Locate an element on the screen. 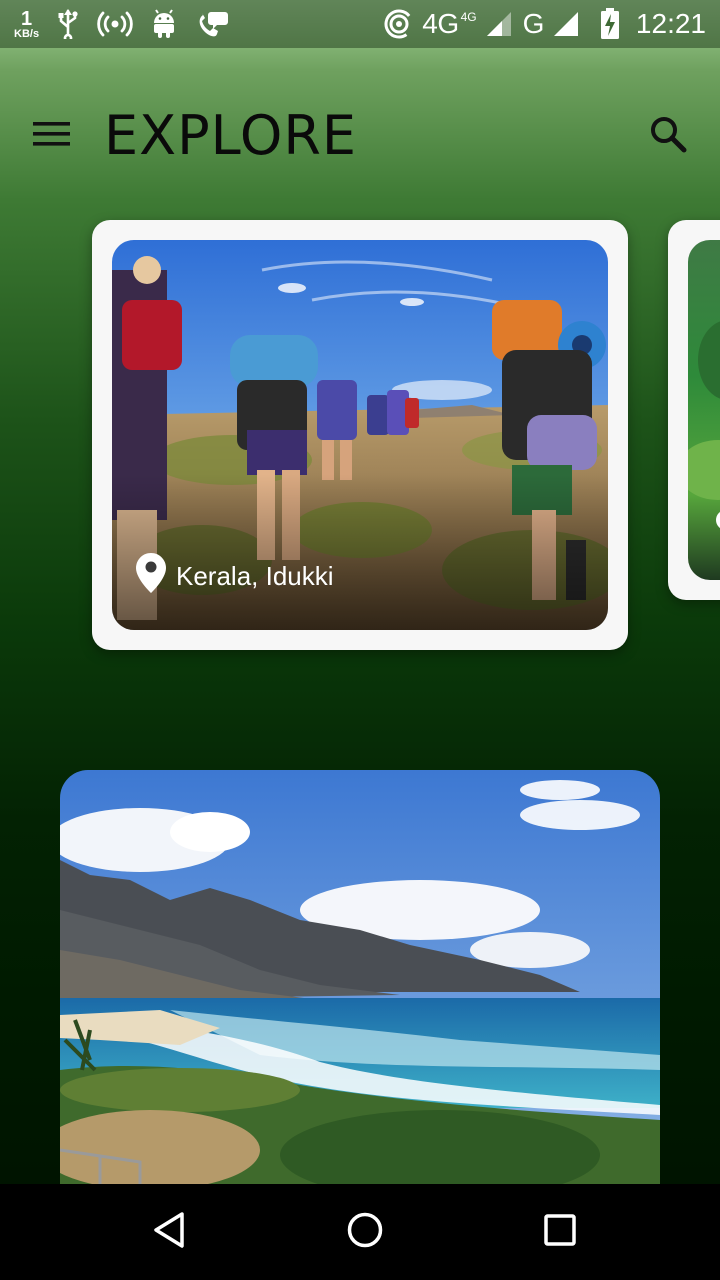 This screenshot has width=720, height=1280. menu-icon is located at coordinates (52, 136).